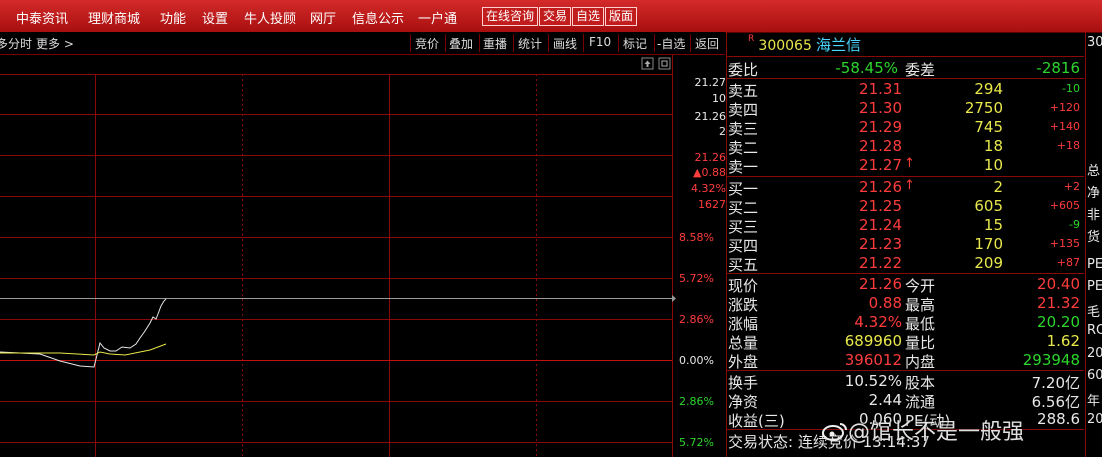 The height and width of the screenshot is (457, 1102). Describe the element at coordinates (906, 90) in the screenshot. I see `ask-row: 卖五 21.31 294 -10` at that location.